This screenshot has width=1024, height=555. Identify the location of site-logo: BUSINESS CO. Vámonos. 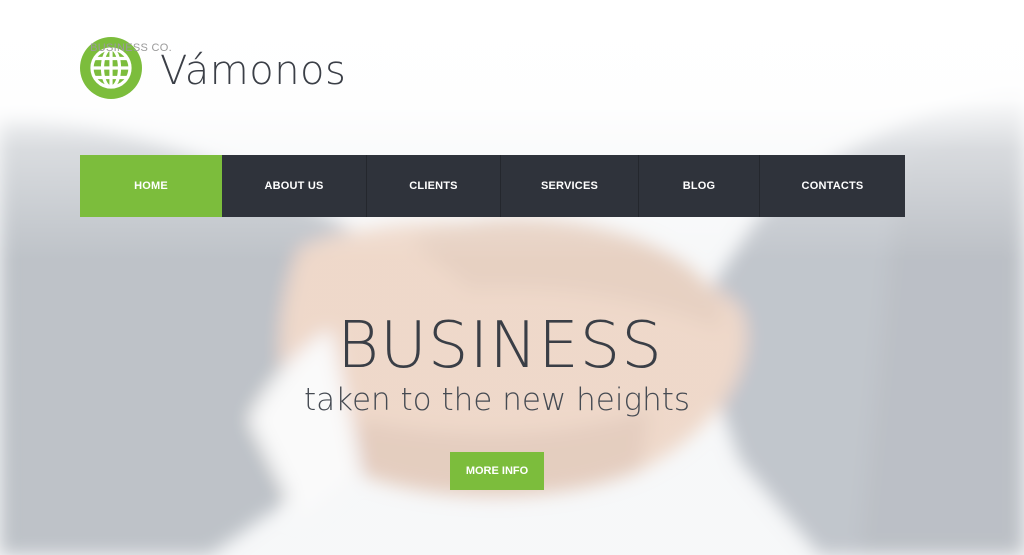
(213, 68).